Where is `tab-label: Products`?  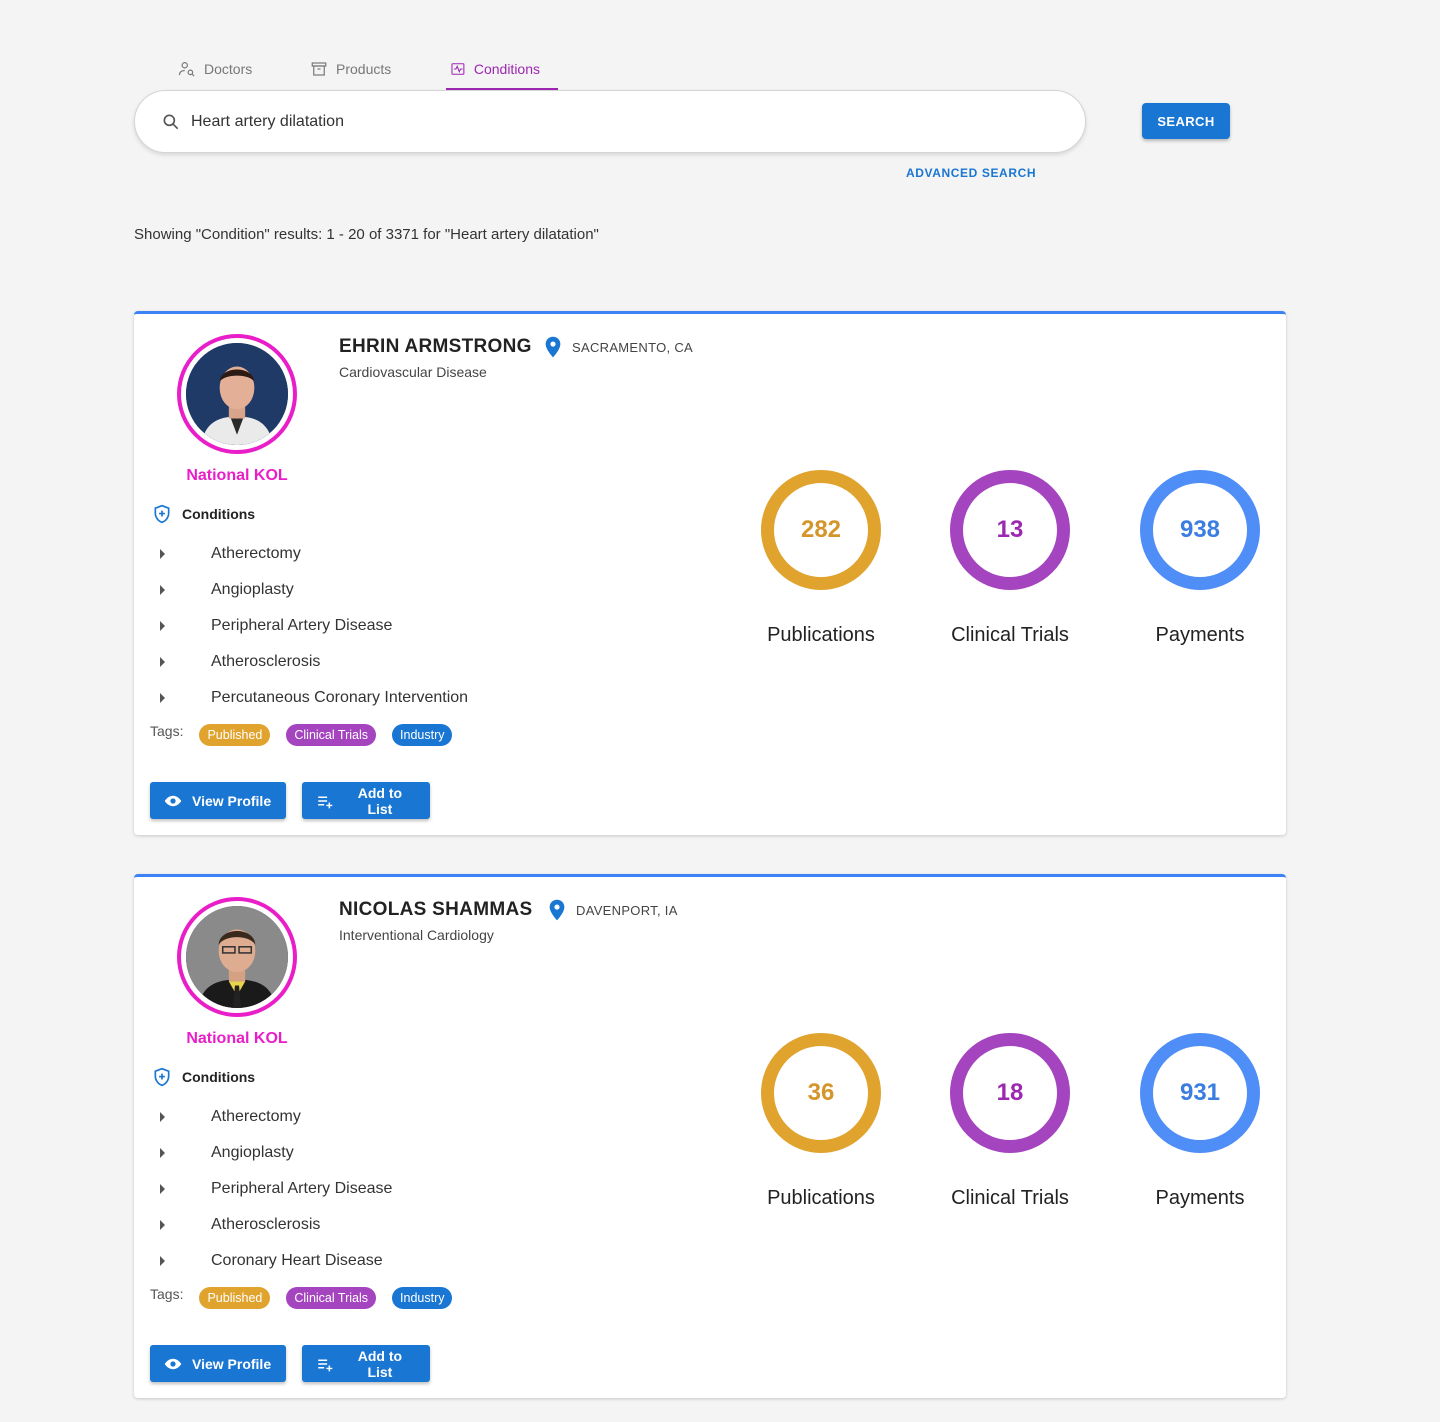 tab-label: Products is located at coordinates (364, 69).